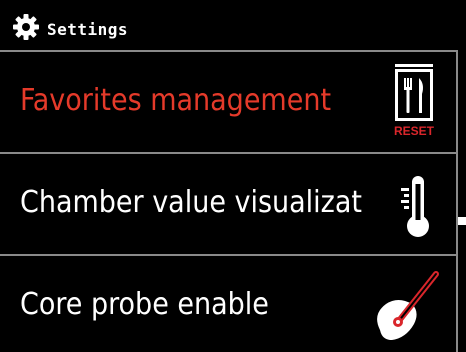  Describe the element at coordinates (415, 206) in the screenshot. I see `thermometer-icon` at that location.